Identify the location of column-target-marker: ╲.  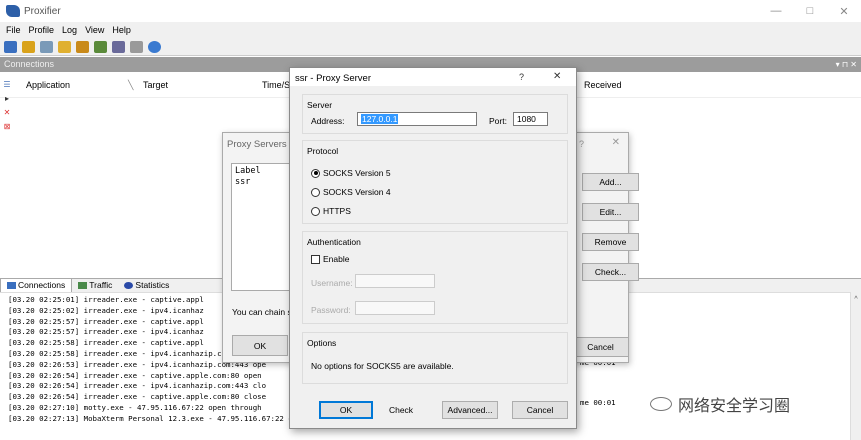
(131, 85).